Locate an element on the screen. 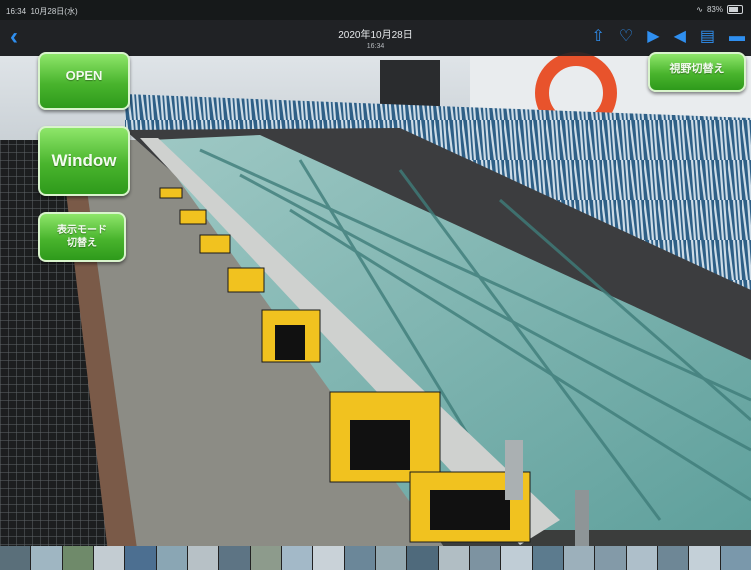  status-date: 10月28日(水) is located at coordinates (54, 11).